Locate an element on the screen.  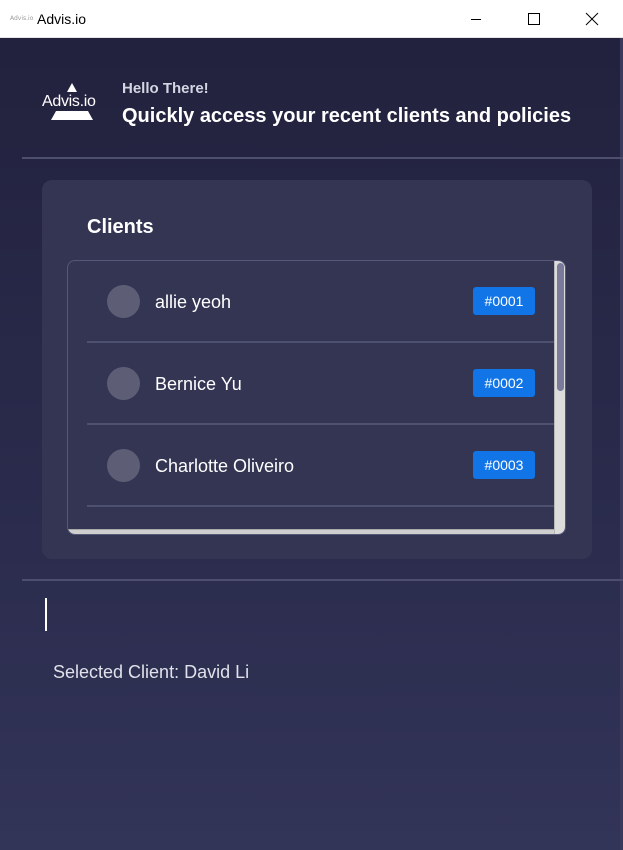
app-icon: Advis.io is located at coordinates (22, 18).